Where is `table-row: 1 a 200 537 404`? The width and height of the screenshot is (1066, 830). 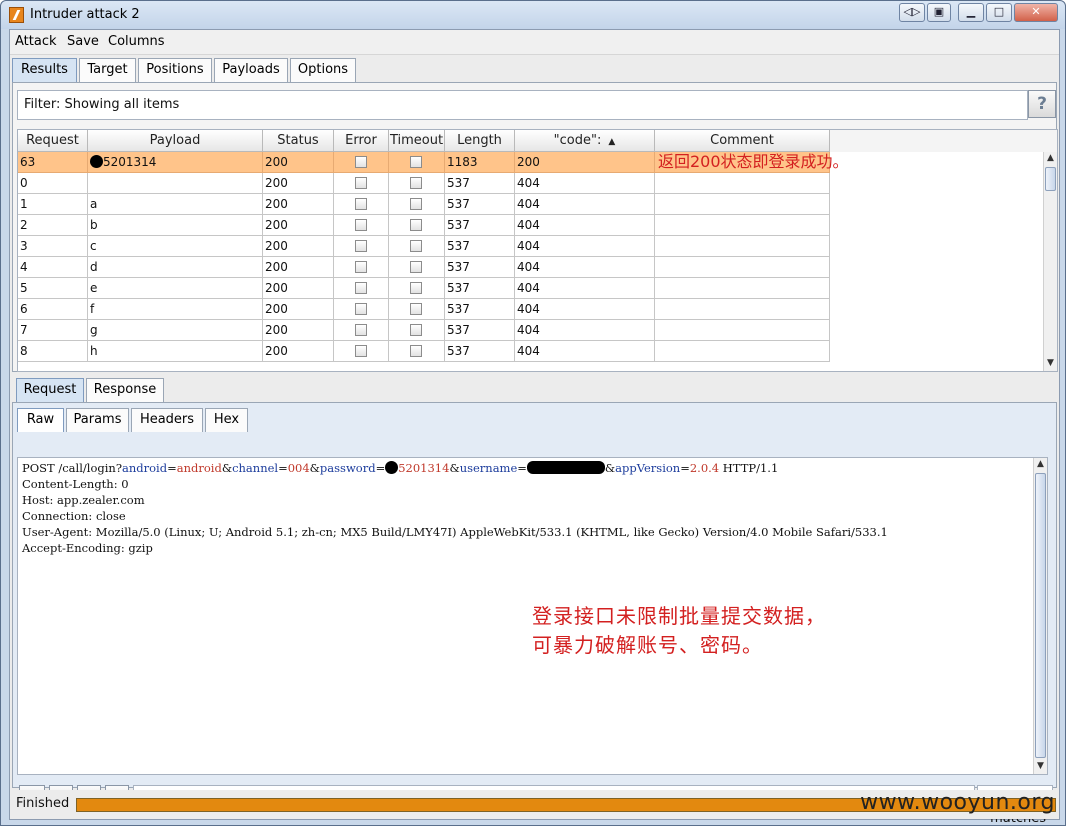
table-row: 1 a 200 537 404 is located at coordinates (424, 204).